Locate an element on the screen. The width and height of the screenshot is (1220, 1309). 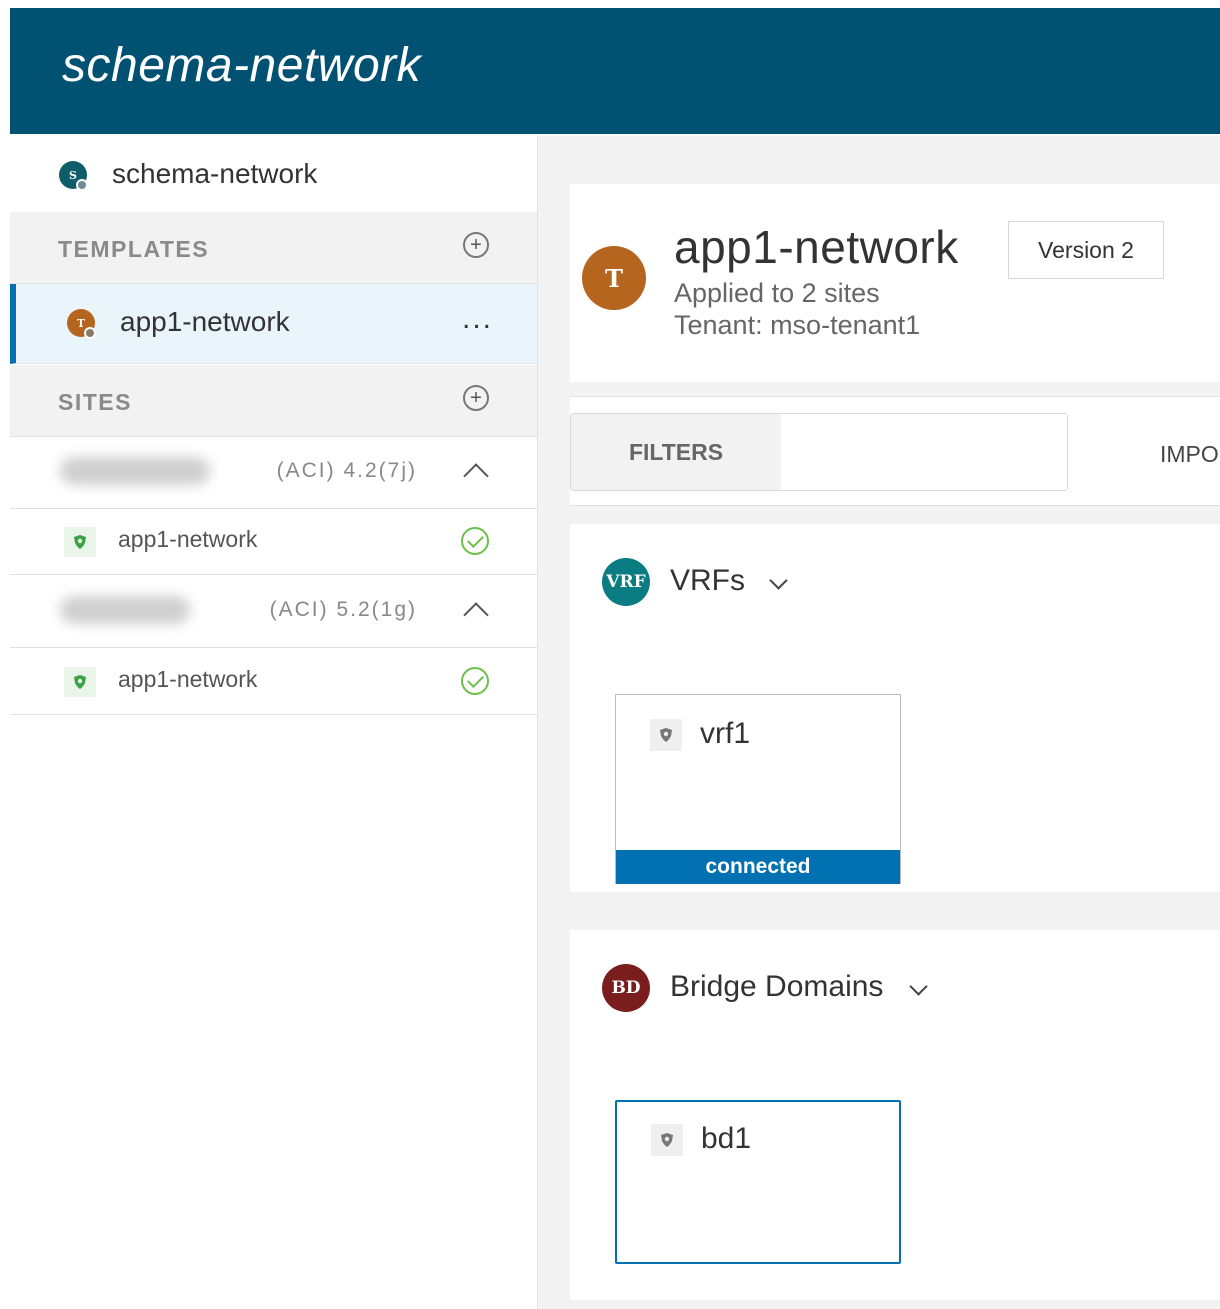
sites-label: SITES is located at coordinates (95, 402).